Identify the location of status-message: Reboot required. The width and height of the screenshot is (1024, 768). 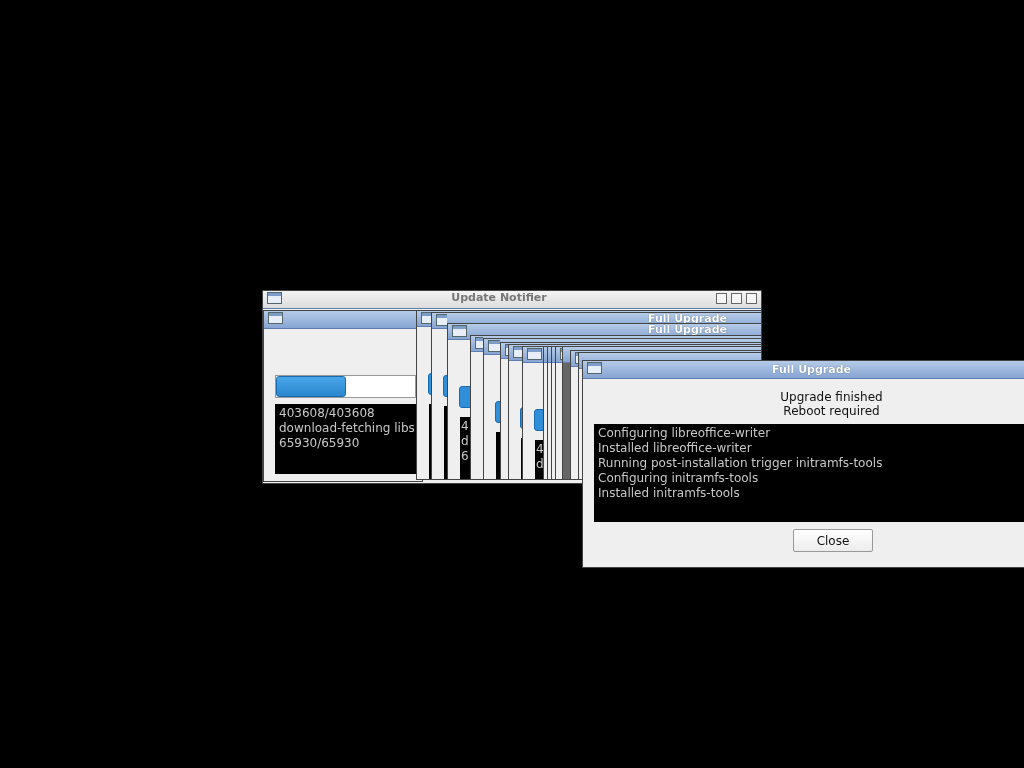
(831, 411).